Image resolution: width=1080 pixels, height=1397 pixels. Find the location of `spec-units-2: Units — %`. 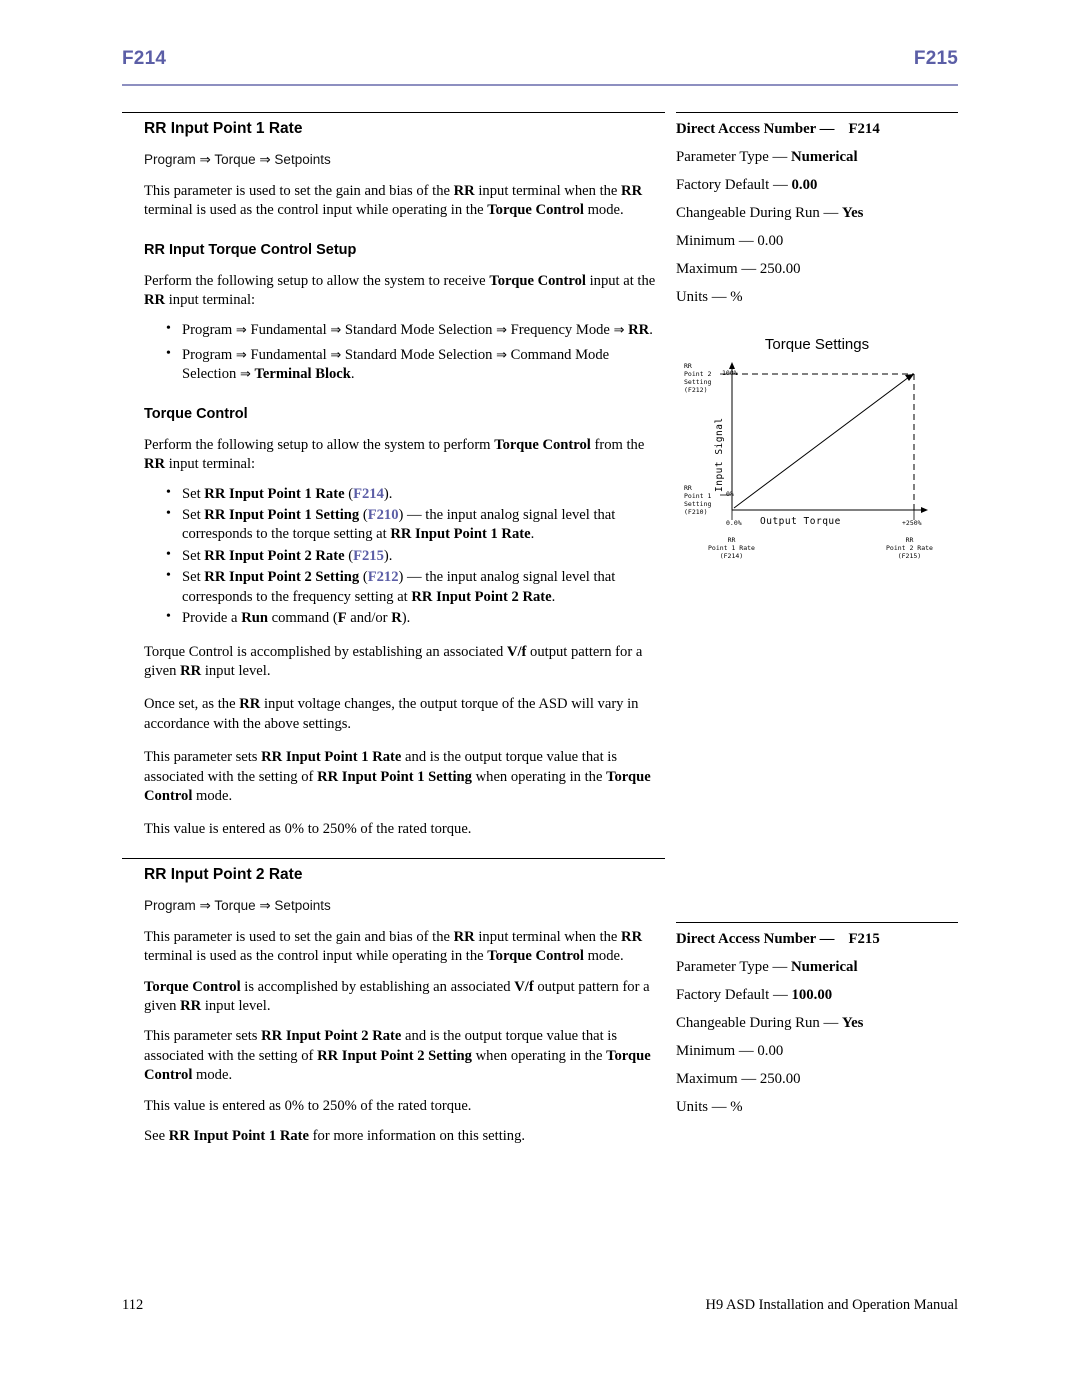

spec-units-2: Units — % is located at coordinates (817, 1107).